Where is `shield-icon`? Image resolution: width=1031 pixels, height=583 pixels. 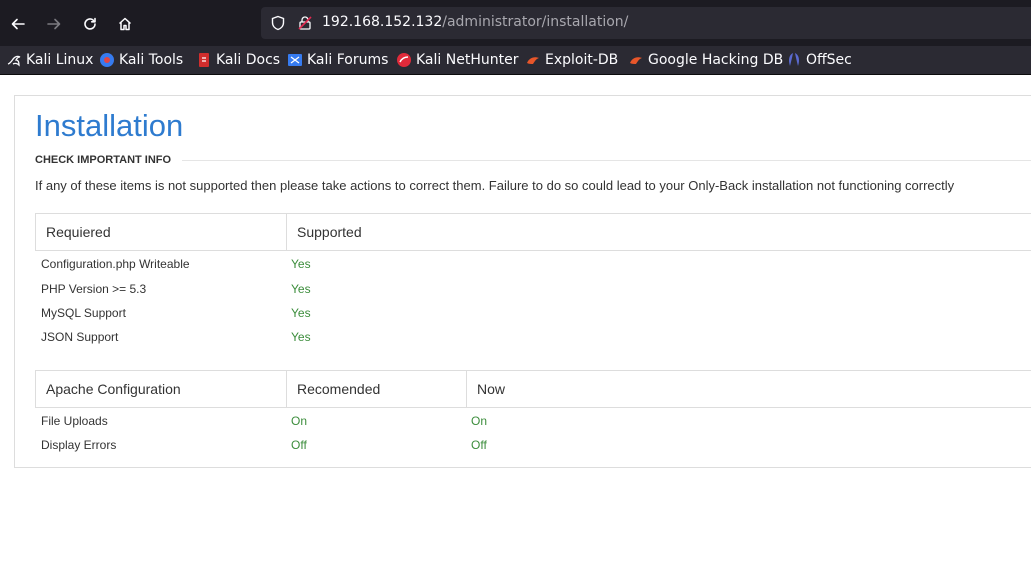
shield-icon is located at coordinates (278, 25).